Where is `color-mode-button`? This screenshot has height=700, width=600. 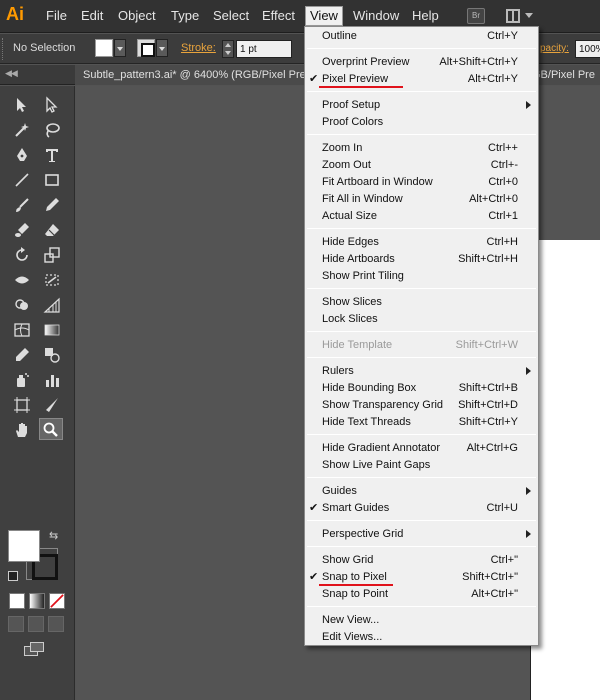 color-mode-button is located at coordinates (17, 601).